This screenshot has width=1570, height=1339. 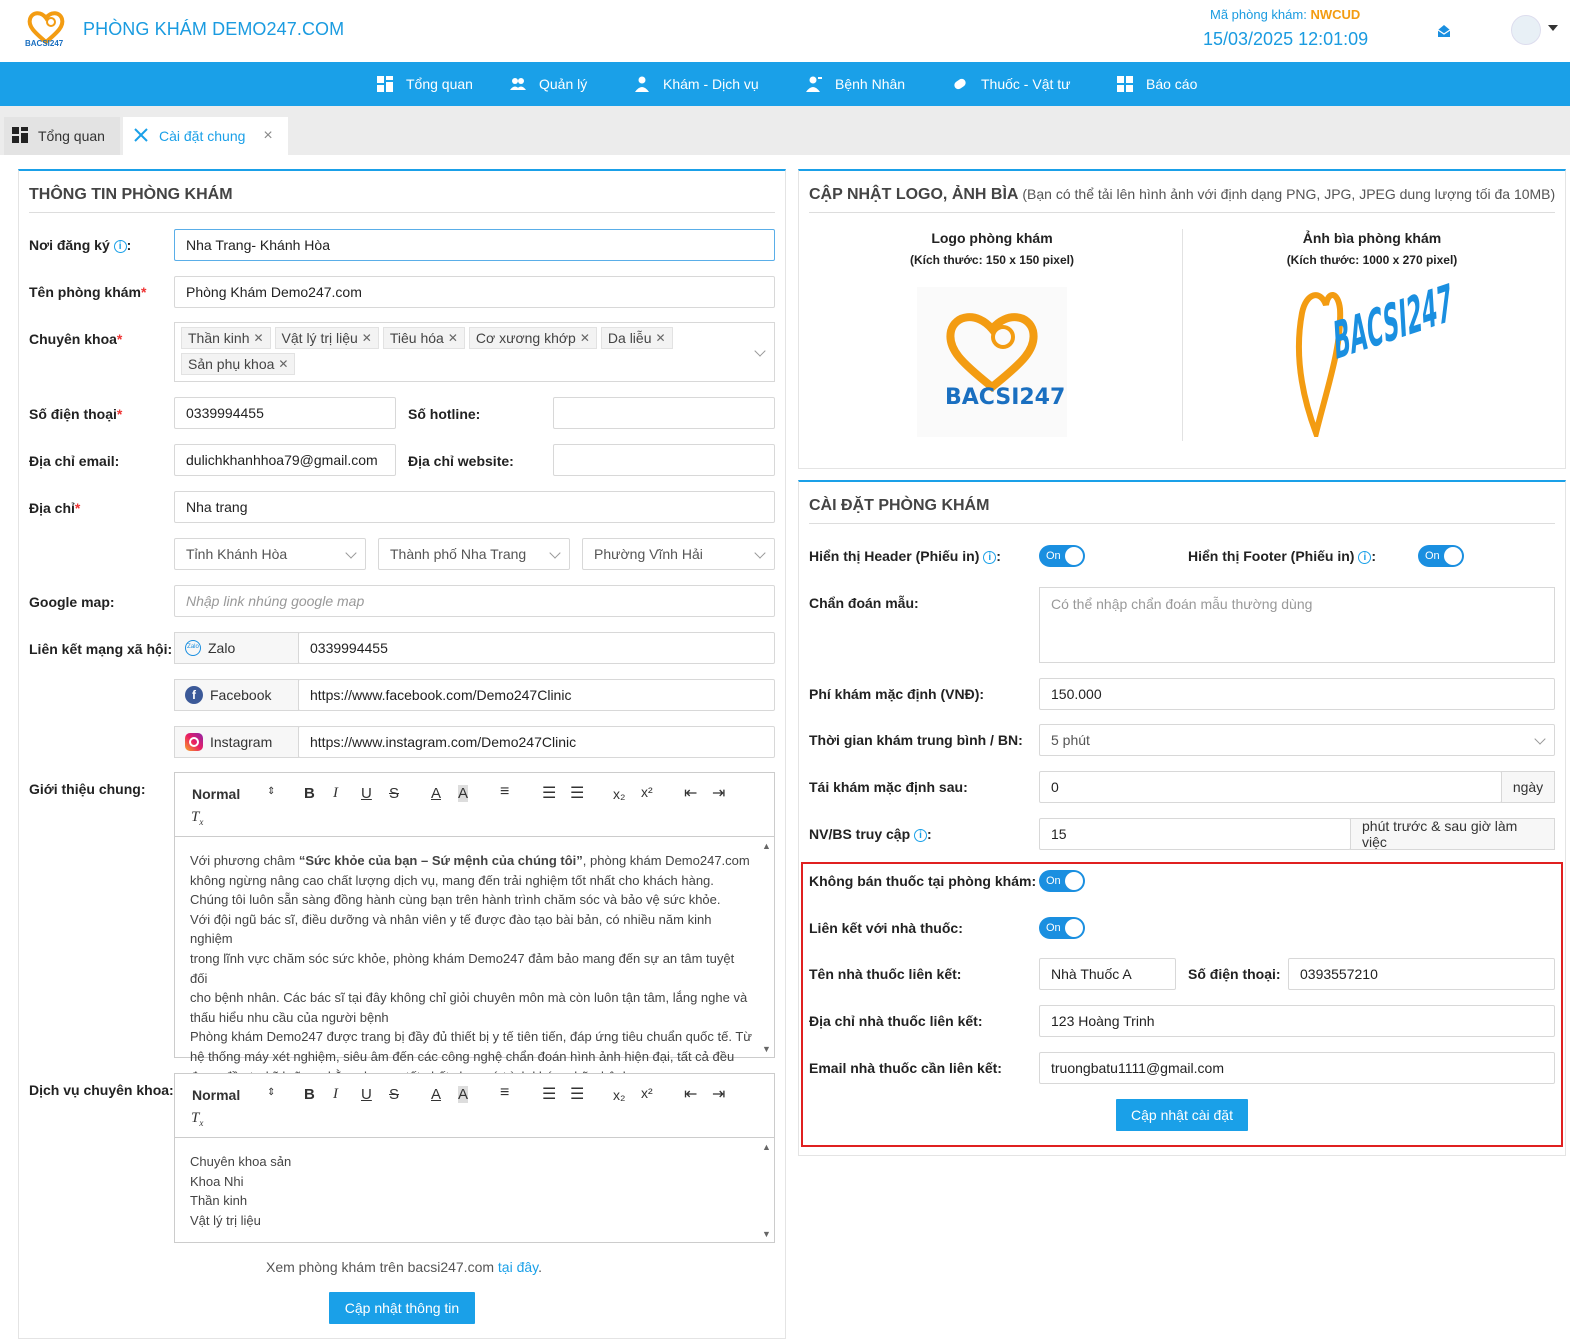 I want to click on specialty-tag: Sản phụ khoa ✕, so click(x=238, y=364).